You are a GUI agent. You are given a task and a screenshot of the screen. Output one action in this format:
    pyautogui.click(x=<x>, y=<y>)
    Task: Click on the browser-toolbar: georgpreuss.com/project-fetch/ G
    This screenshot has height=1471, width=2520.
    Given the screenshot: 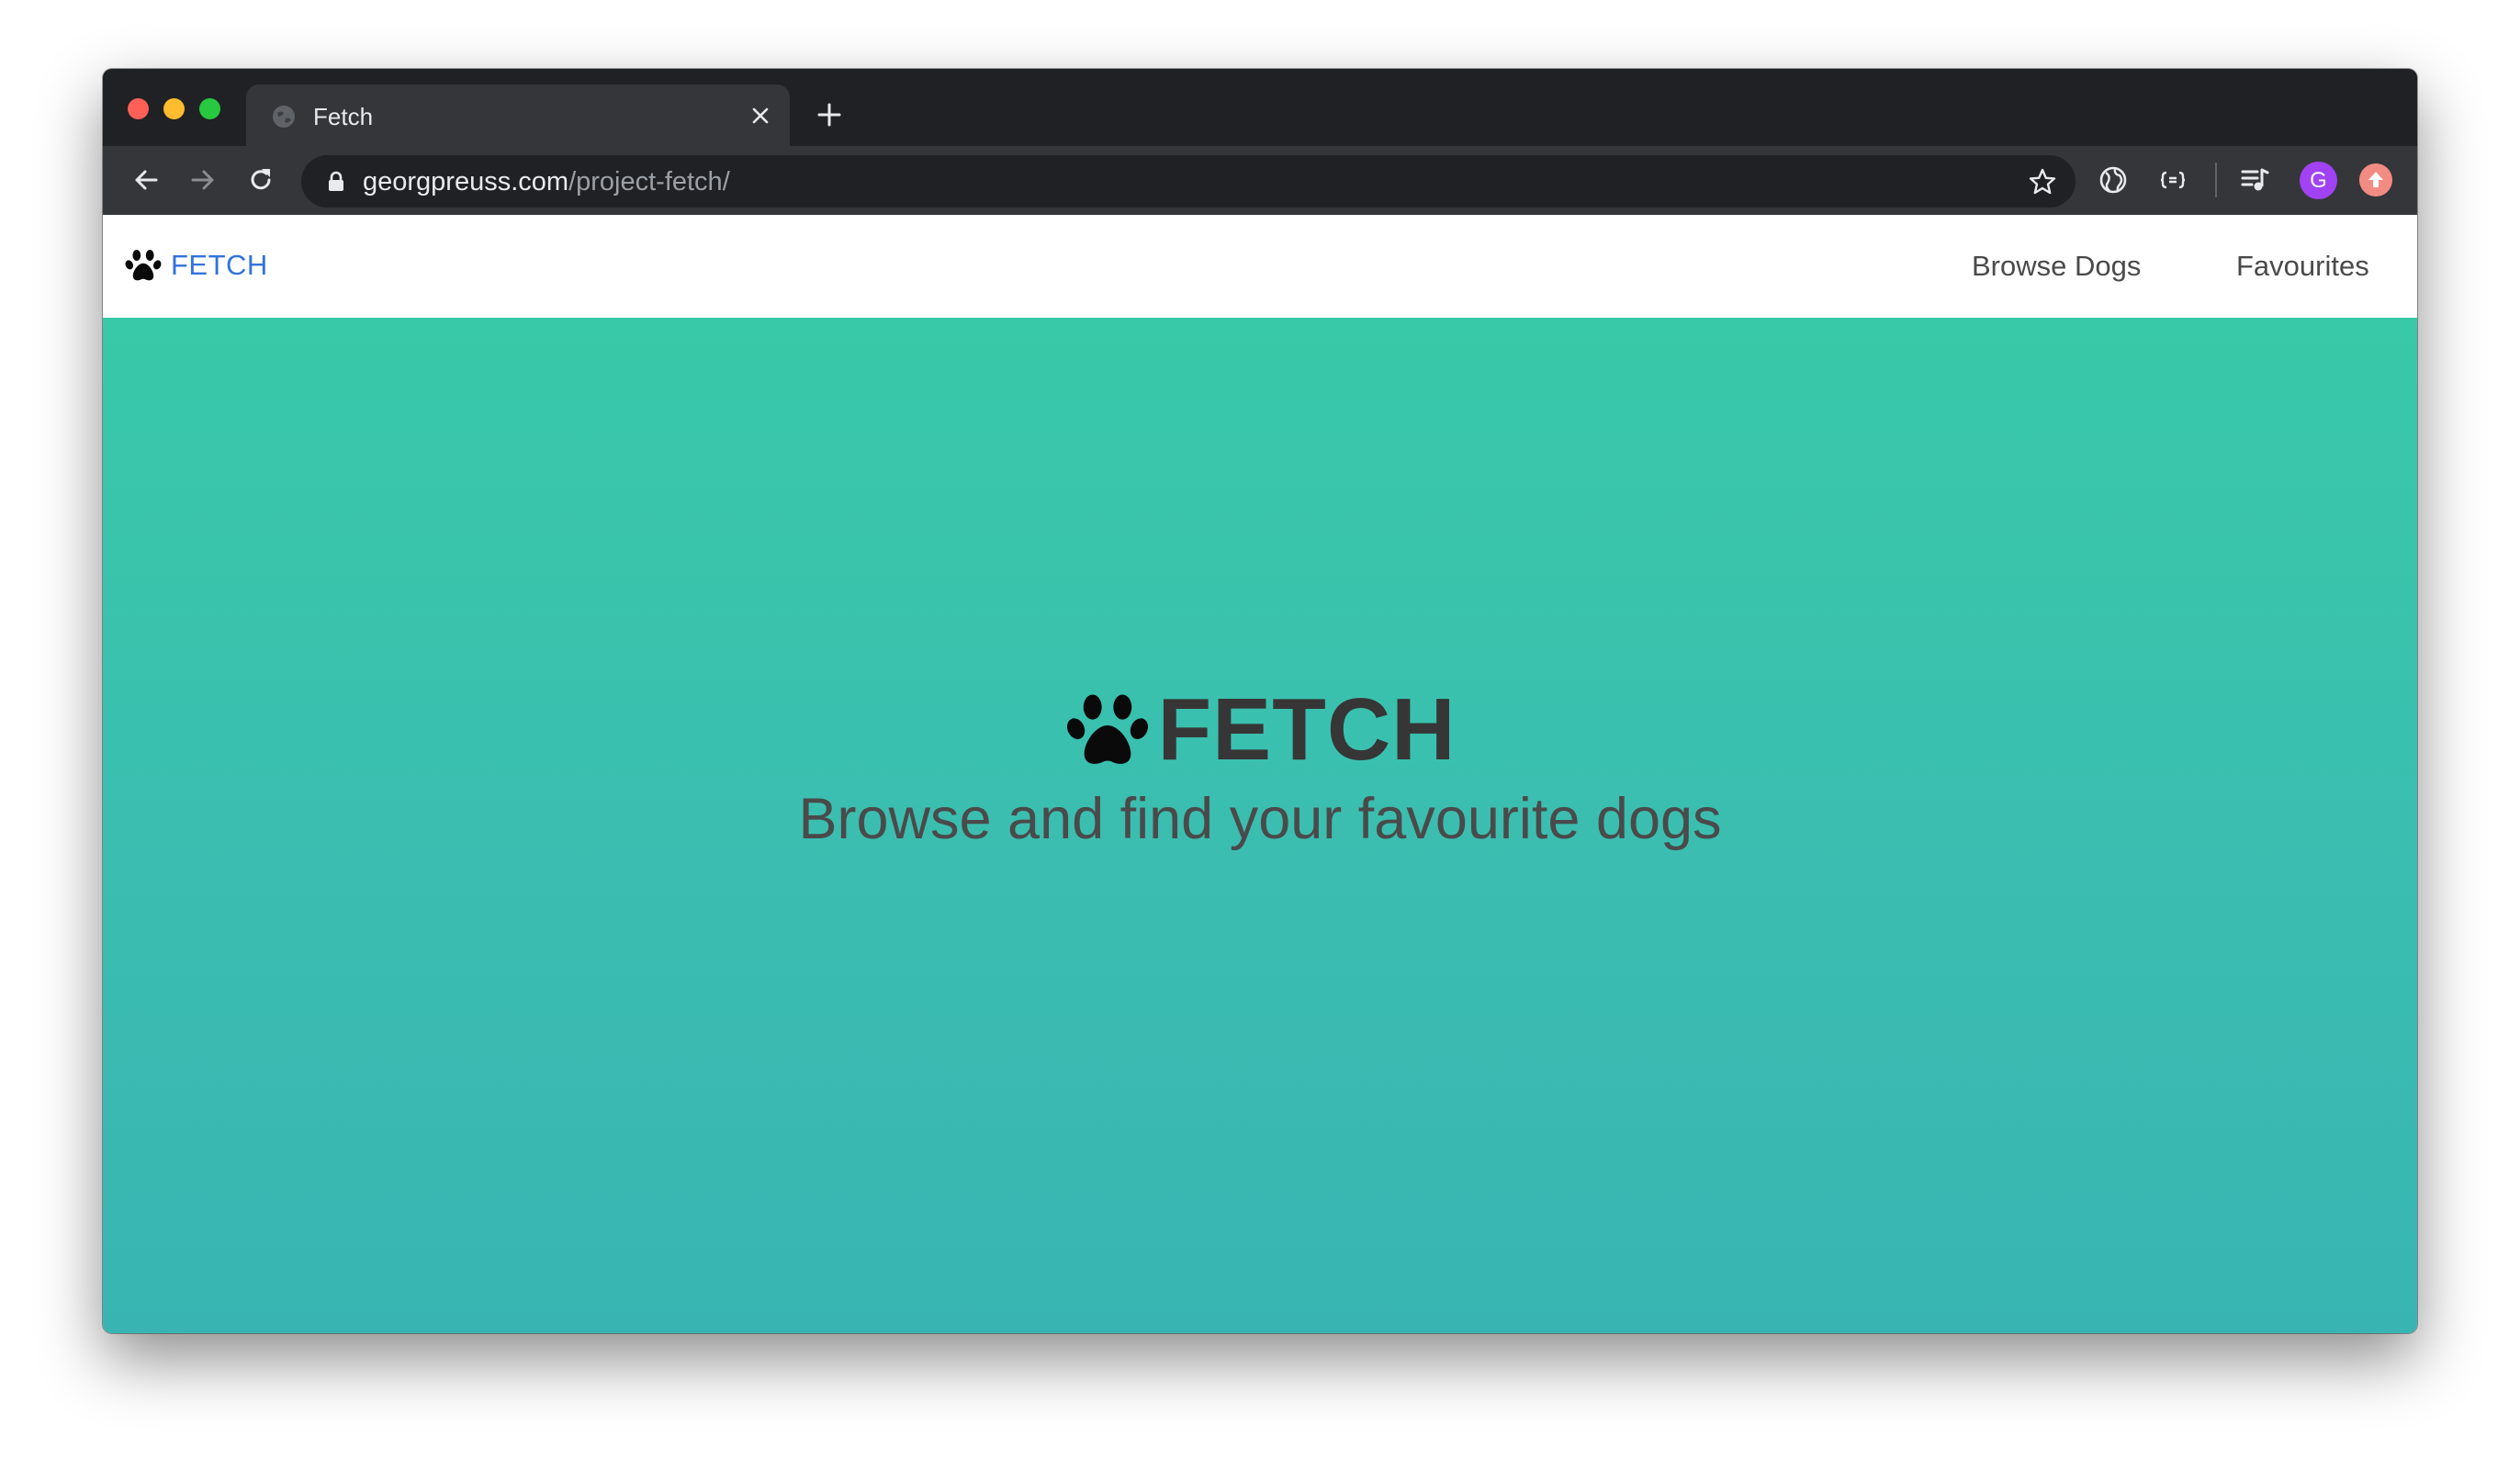 What is the action you would take?
    pyautogui.click(x=1260, y=180)
    